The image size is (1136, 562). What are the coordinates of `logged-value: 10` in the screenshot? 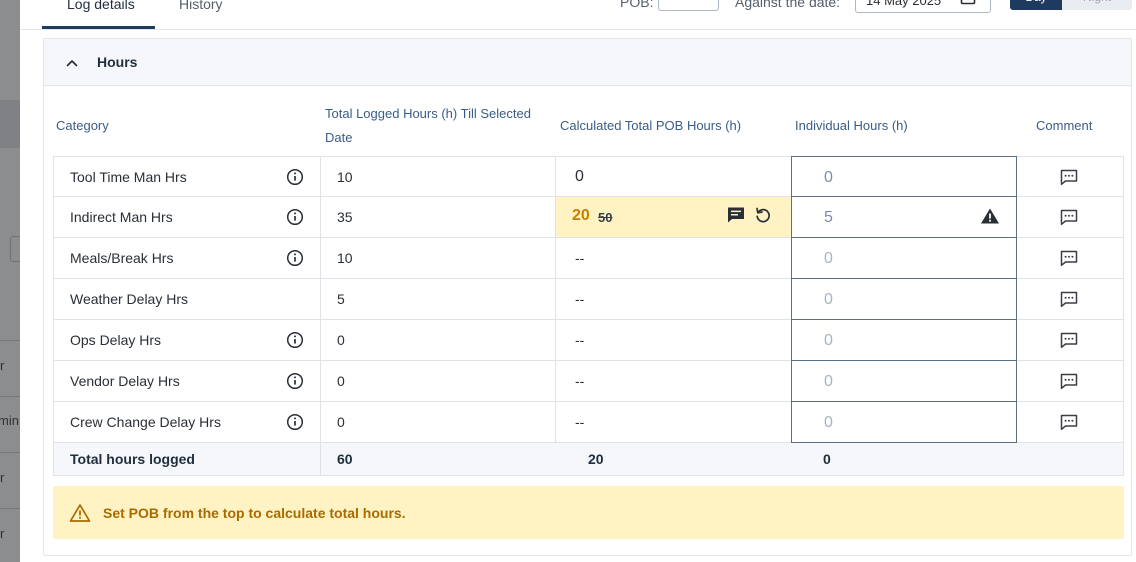 It's located at (345, 258).